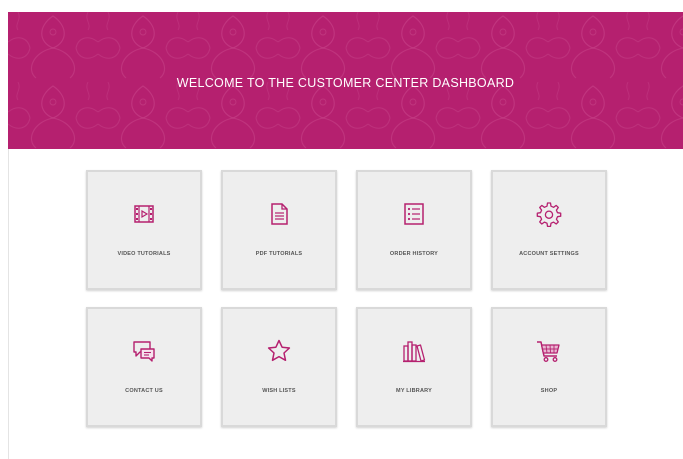 The height and width of the screenshot is (459, 683). I want to click on tile-shop: SHOP, so click(549, 367).